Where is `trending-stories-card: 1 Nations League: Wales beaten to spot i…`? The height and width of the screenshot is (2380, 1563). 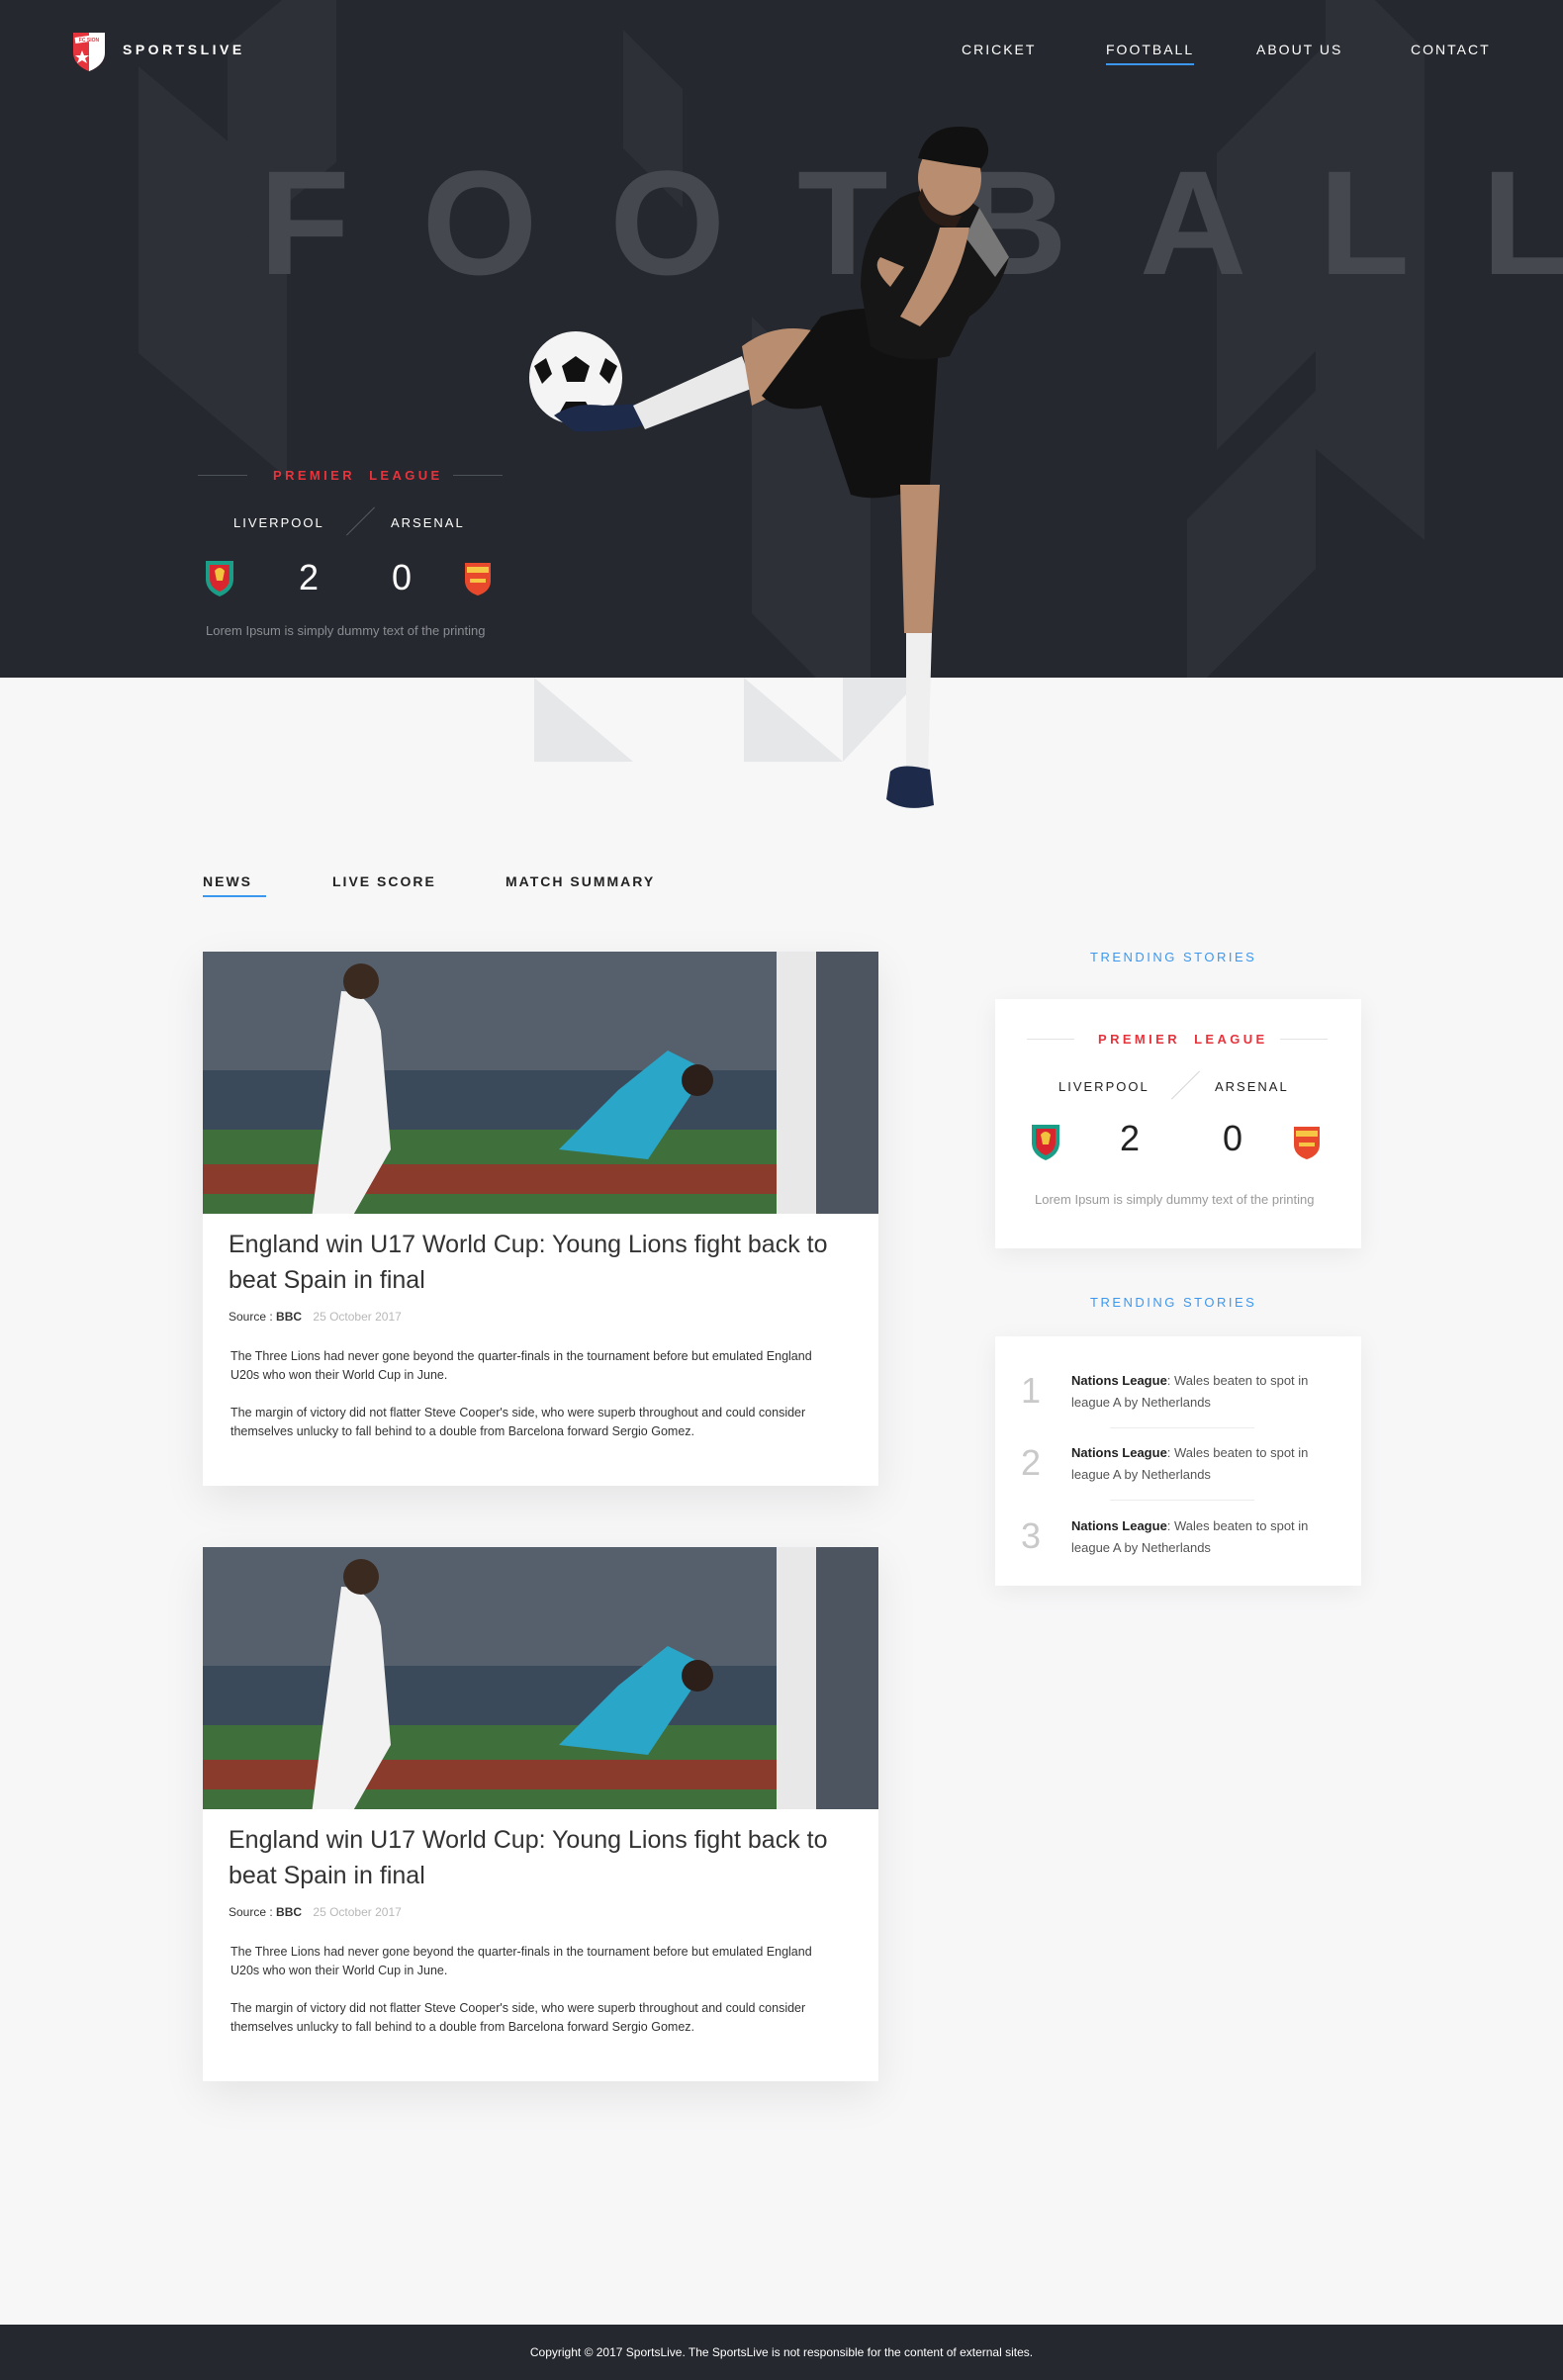
trending-stories-card: 1 Nations League: Wales beaten to spot i… is located at coordinates (1178, 1461).